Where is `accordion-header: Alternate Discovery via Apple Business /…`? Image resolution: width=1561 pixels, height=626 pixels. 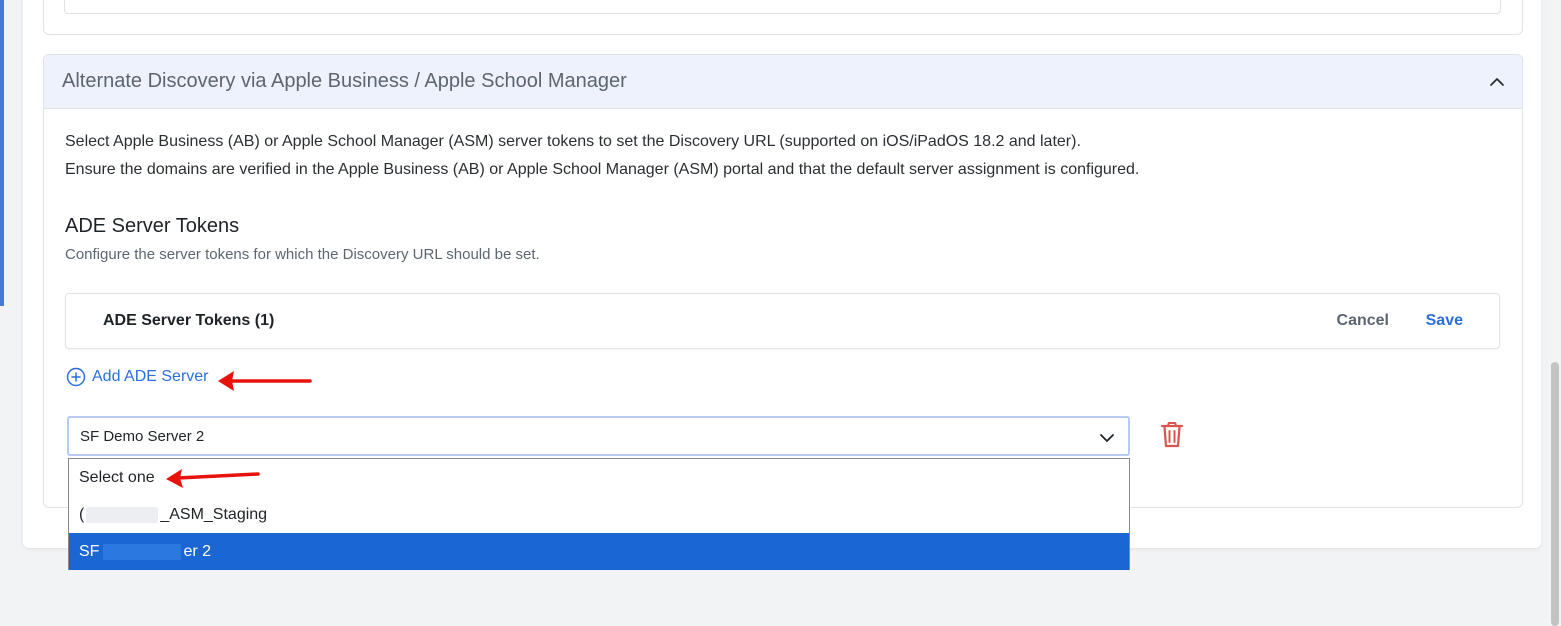
accordion-header: Alternate Discovery via Apple Business /… is located at coordinates (783, 82).